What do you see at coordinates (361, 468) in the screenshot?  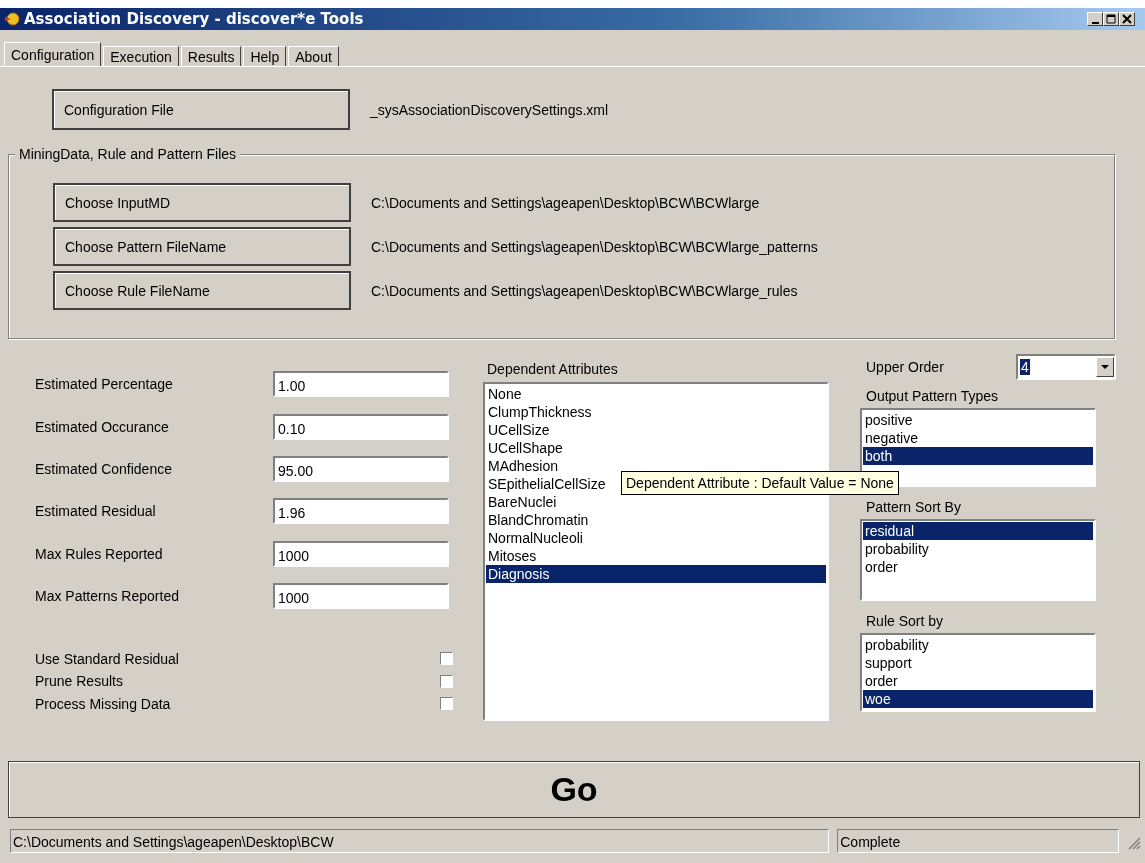 I see `input-field: 95.00` at bounding box center [361, 468].